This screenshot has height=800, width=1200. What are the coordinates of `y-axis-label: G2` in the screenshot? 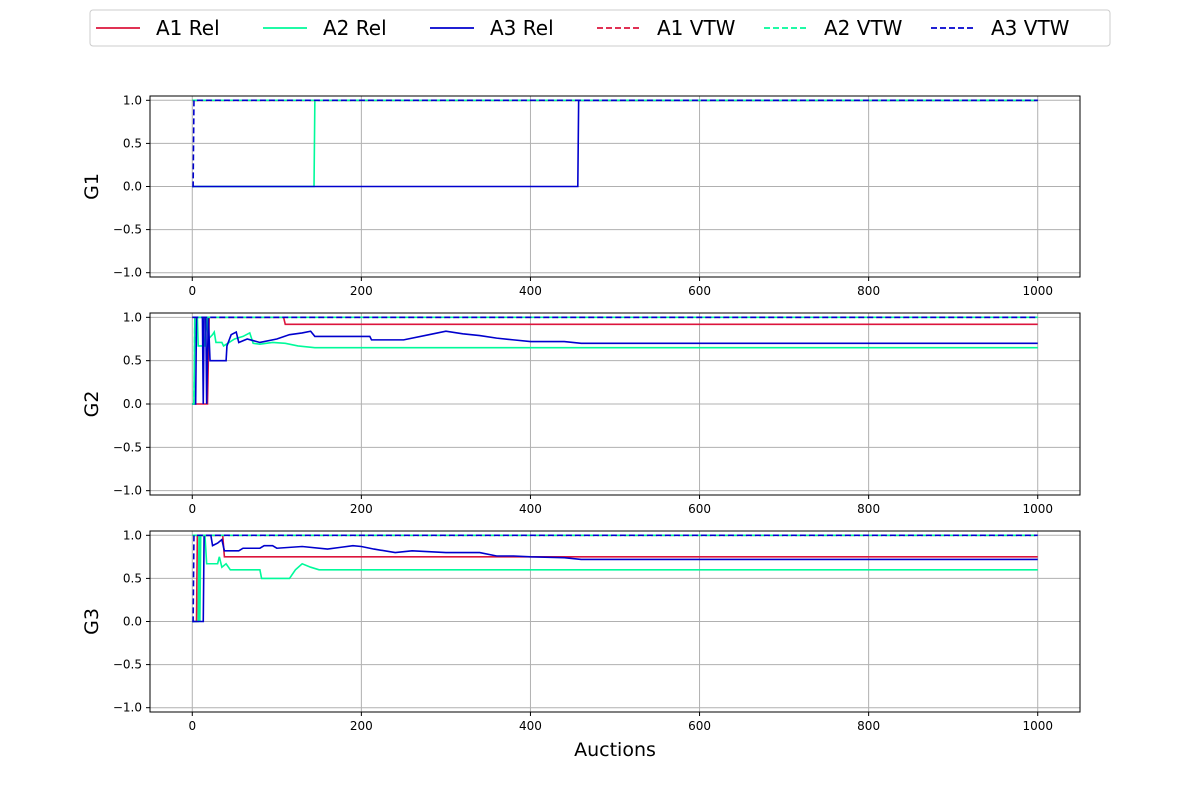 It's located at (92, 404).